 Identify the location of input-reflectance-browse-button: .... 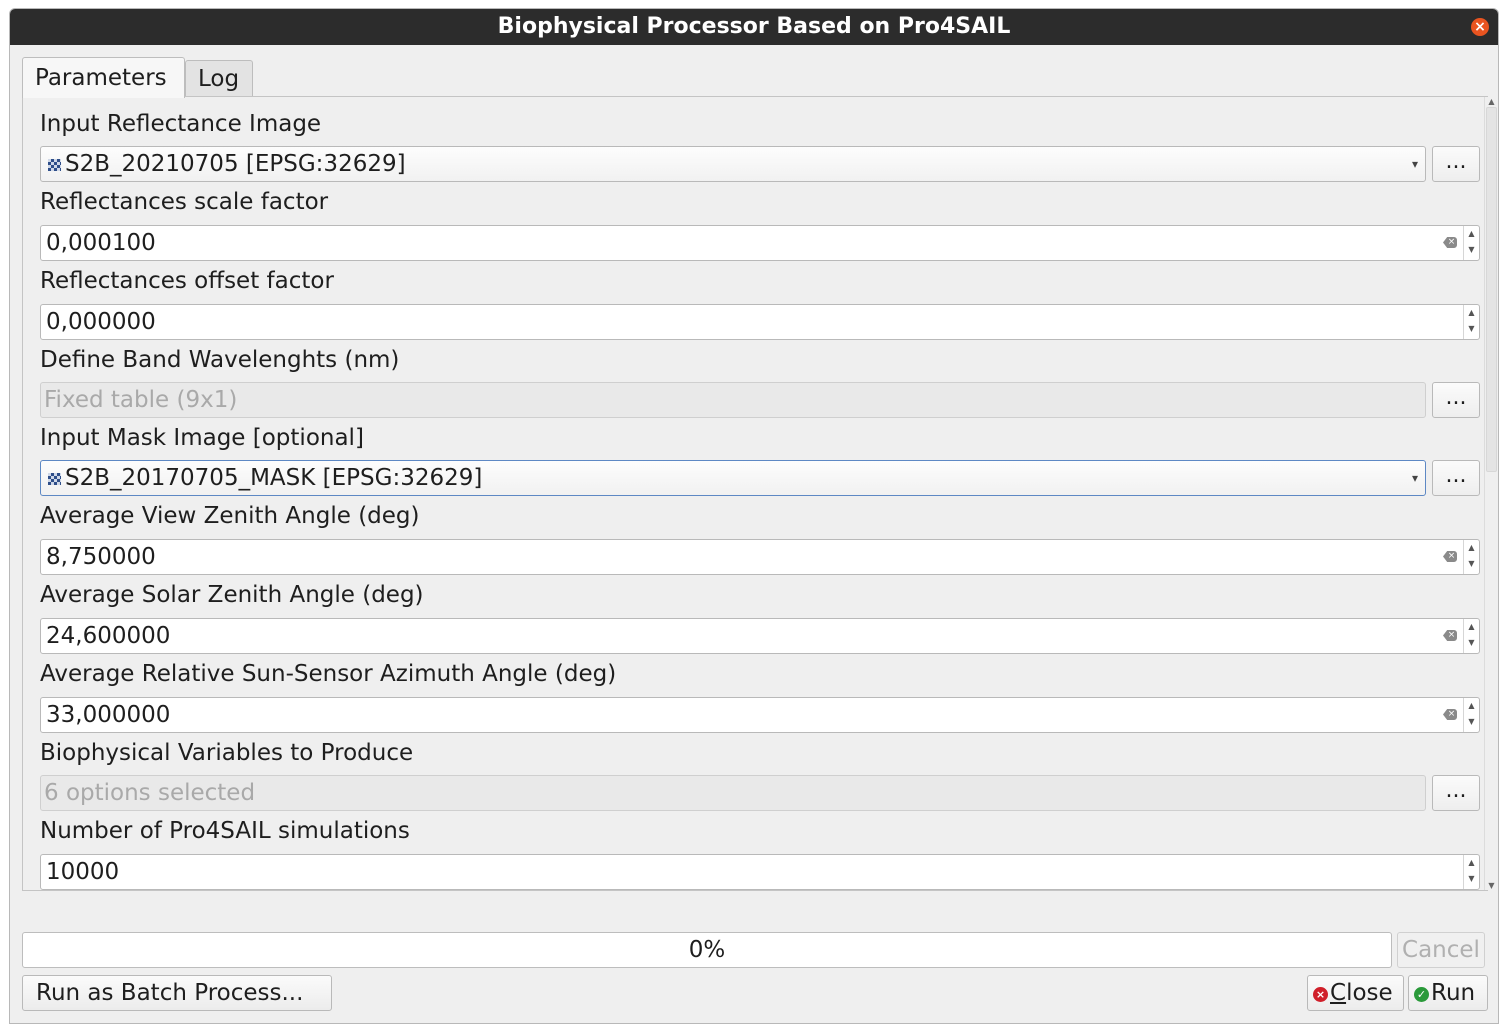
(1456, 164).